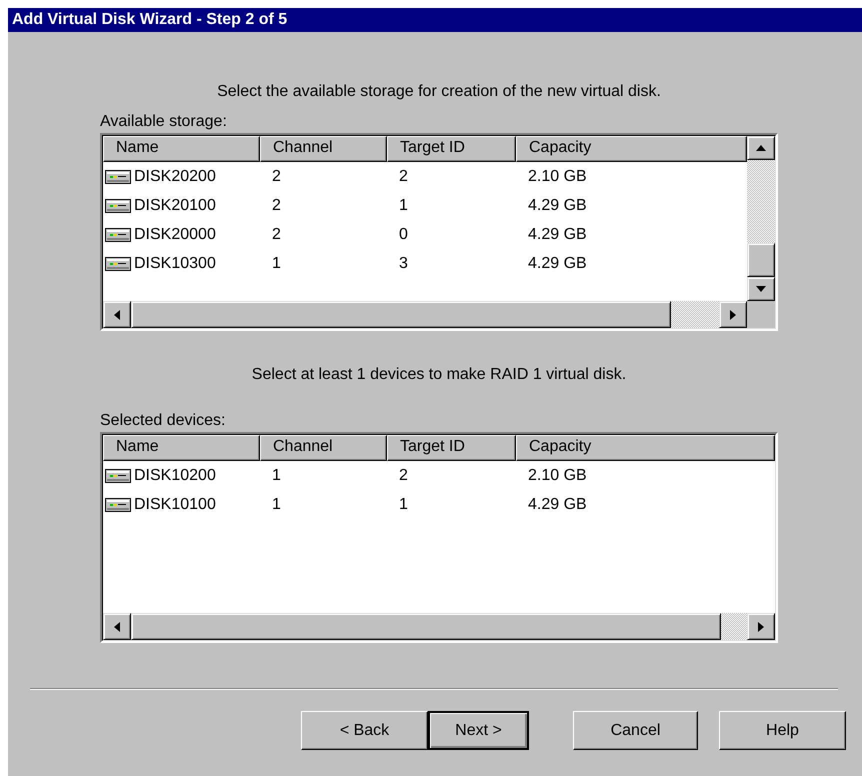  I want to click on available-storage-label: Available storage:, so click(163, 122).